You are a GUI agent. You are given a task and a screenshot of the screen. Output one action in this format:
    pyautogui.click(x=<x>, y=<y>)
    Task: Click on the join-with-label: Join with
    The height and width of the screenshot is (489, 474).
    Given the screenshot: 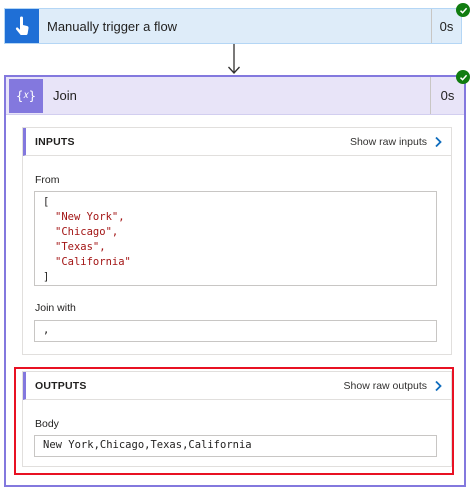 What is the action you would take?
    pyautogui.click(x=55, y=308)
    